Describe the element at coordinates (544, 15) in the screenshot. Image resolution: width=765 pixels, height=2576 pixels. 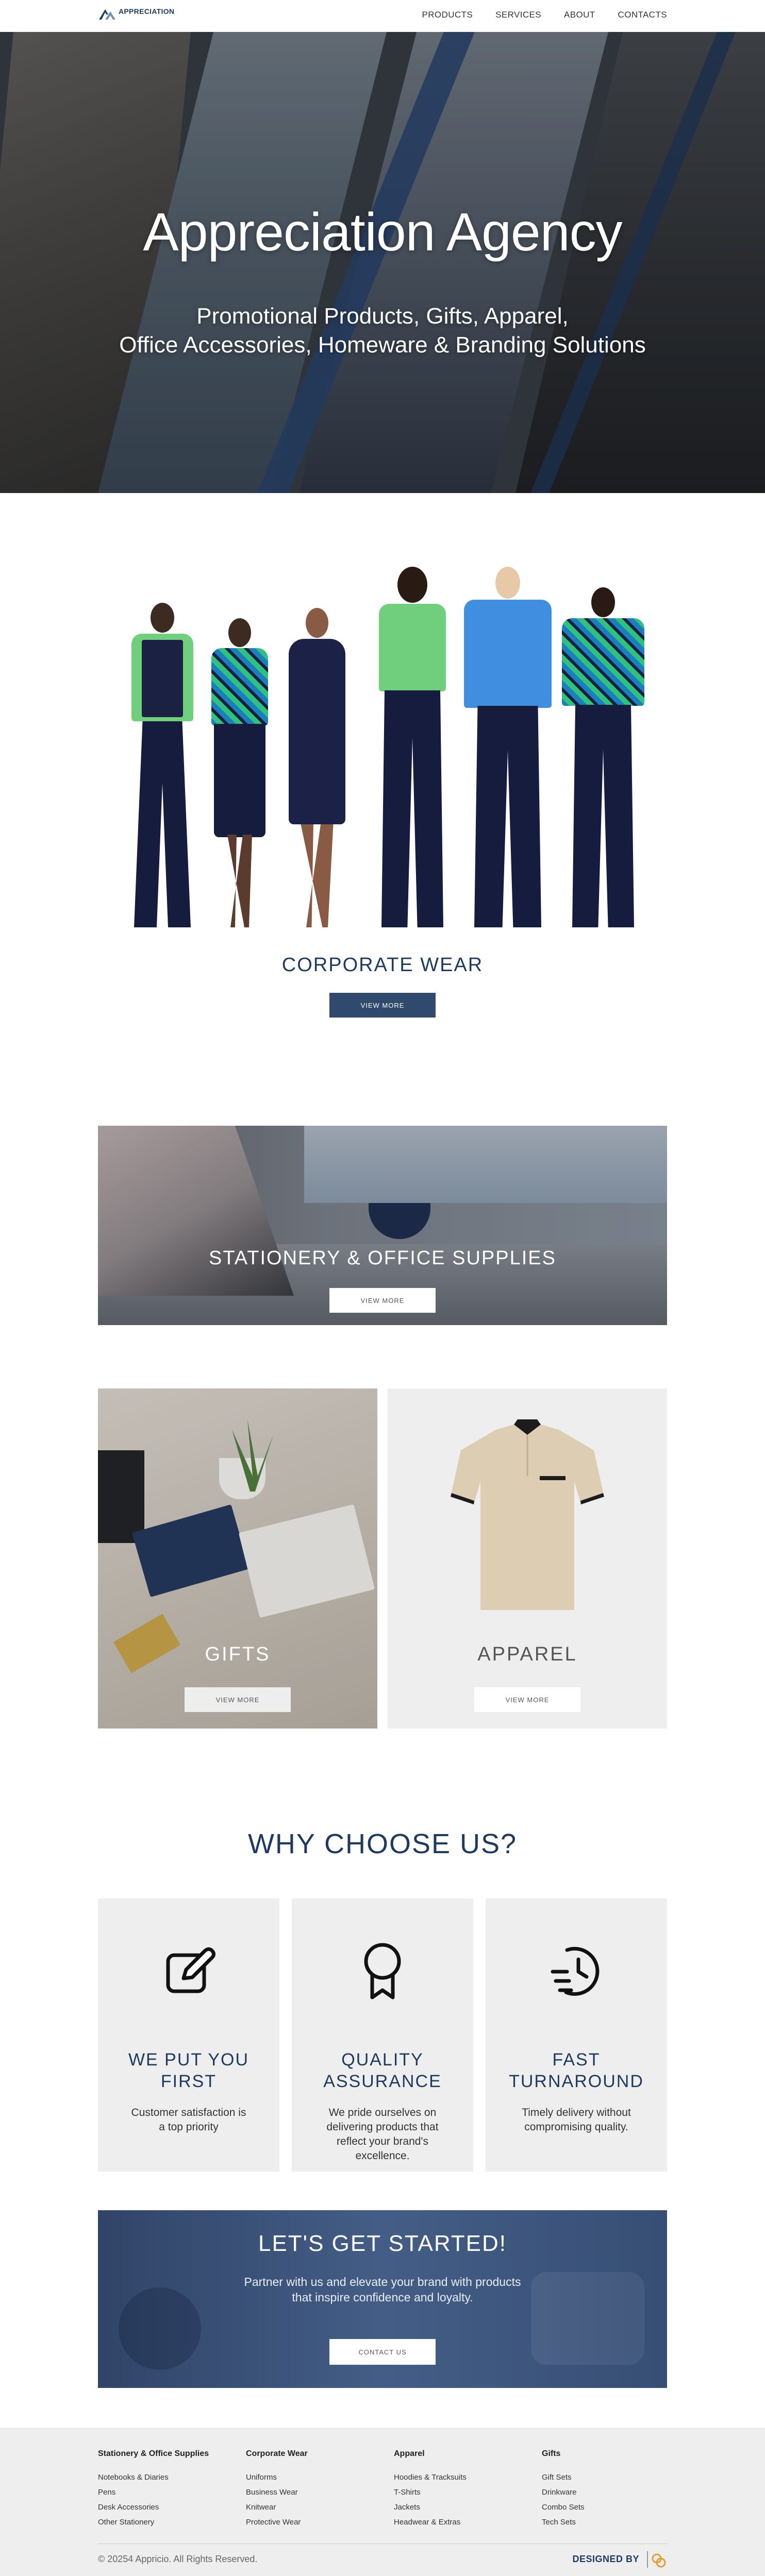
I see `nav-links: PRODUCTS SERVICES ABOUT CONTACTS` at that location.